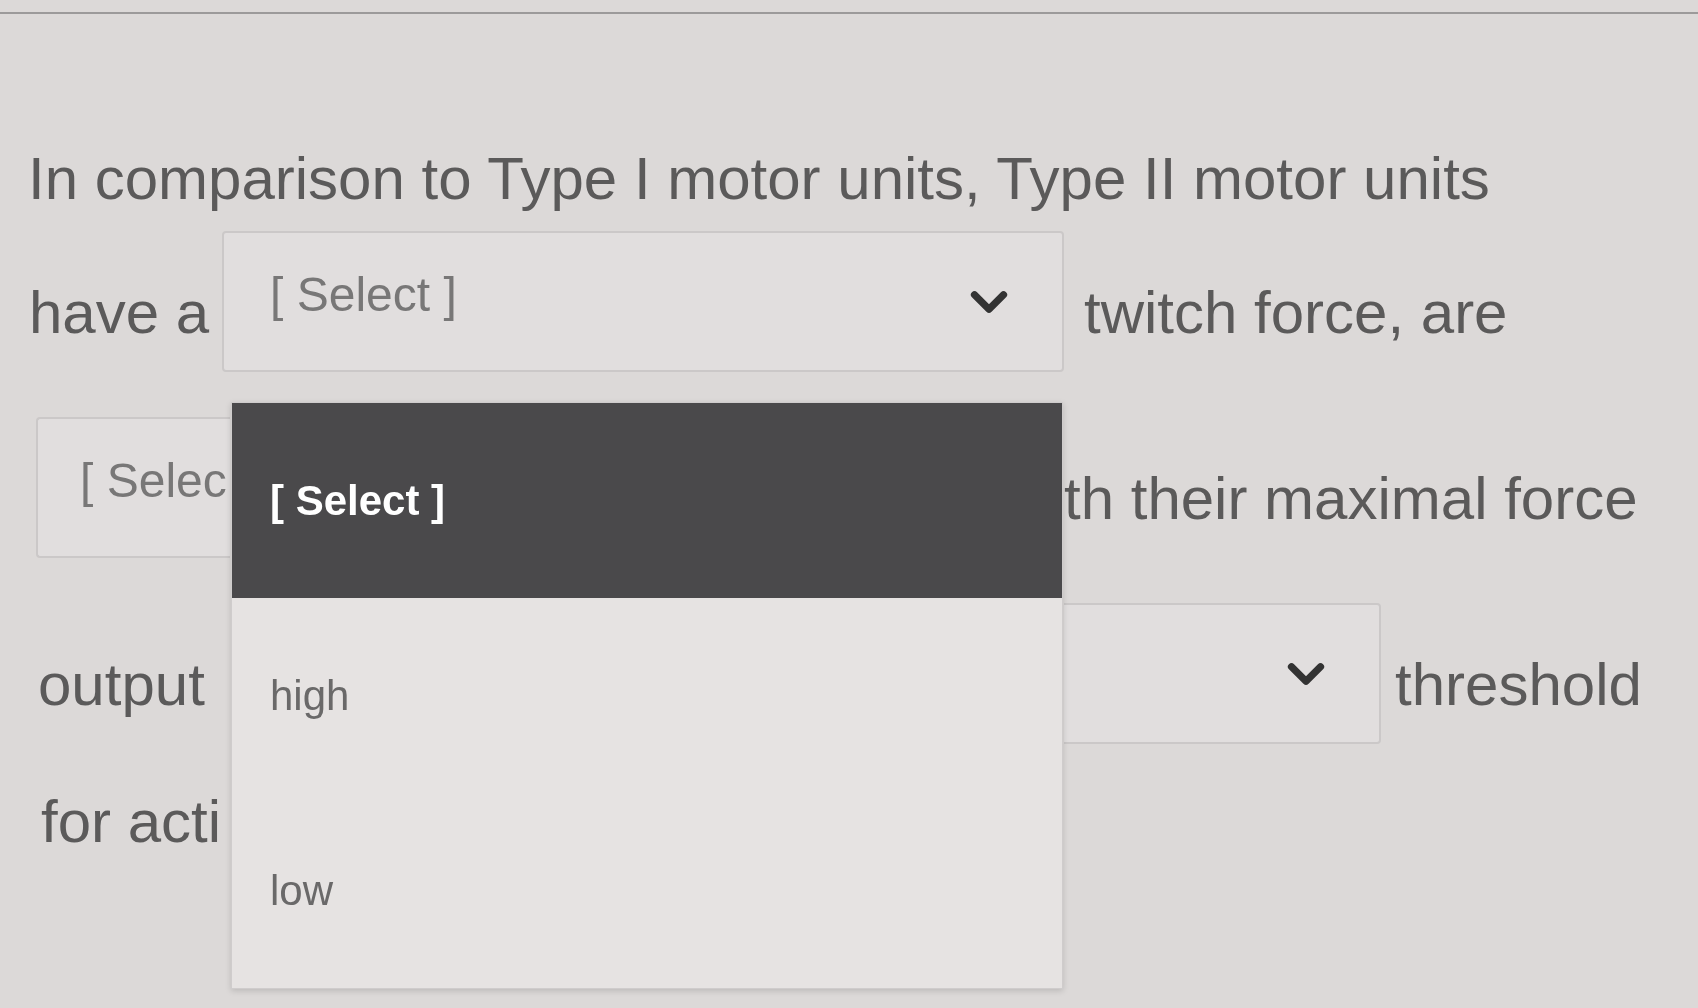 Image resolution: width=1698 pixels, height=1008 pixels. What do you see at coordinates (133, 487) in the screenshot?
I see `select-dropdown: [ Selec` at bounding box center [133, 487].